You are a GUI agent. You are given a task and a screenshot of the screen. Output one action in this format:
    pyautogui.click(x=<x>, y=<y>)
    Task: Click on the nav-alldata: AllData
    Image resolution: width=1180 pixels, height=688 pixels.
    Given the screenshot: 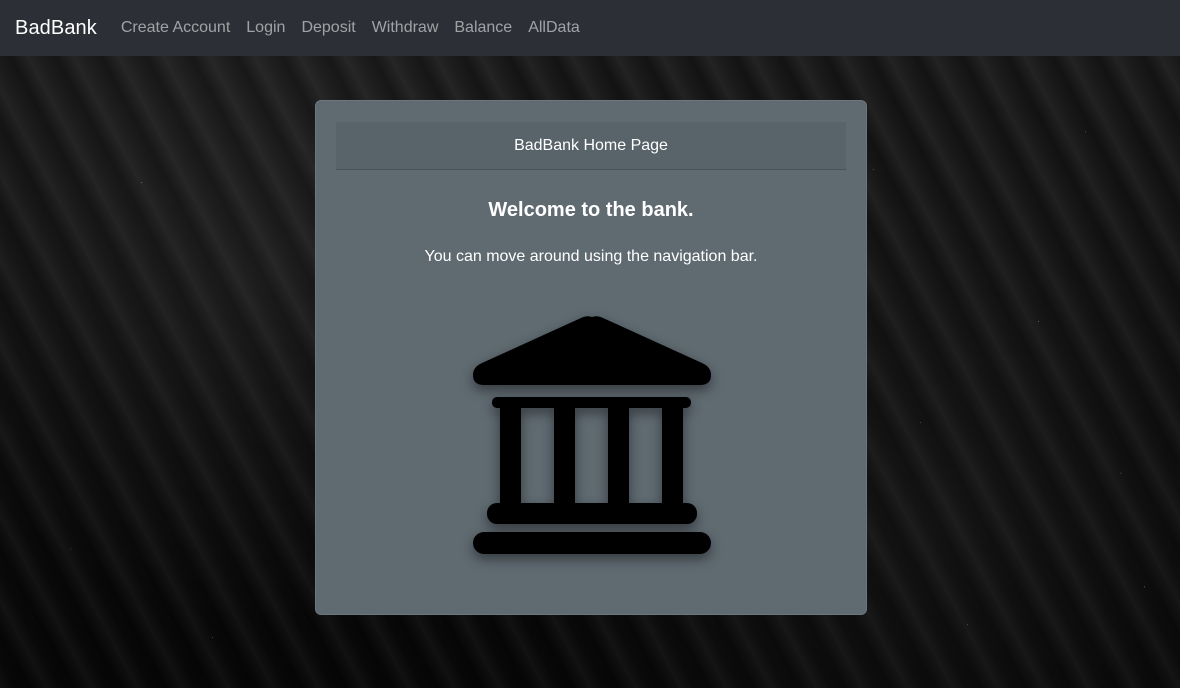 What is the action you would take?
    pyautogui.click(x=554, y=28)
    